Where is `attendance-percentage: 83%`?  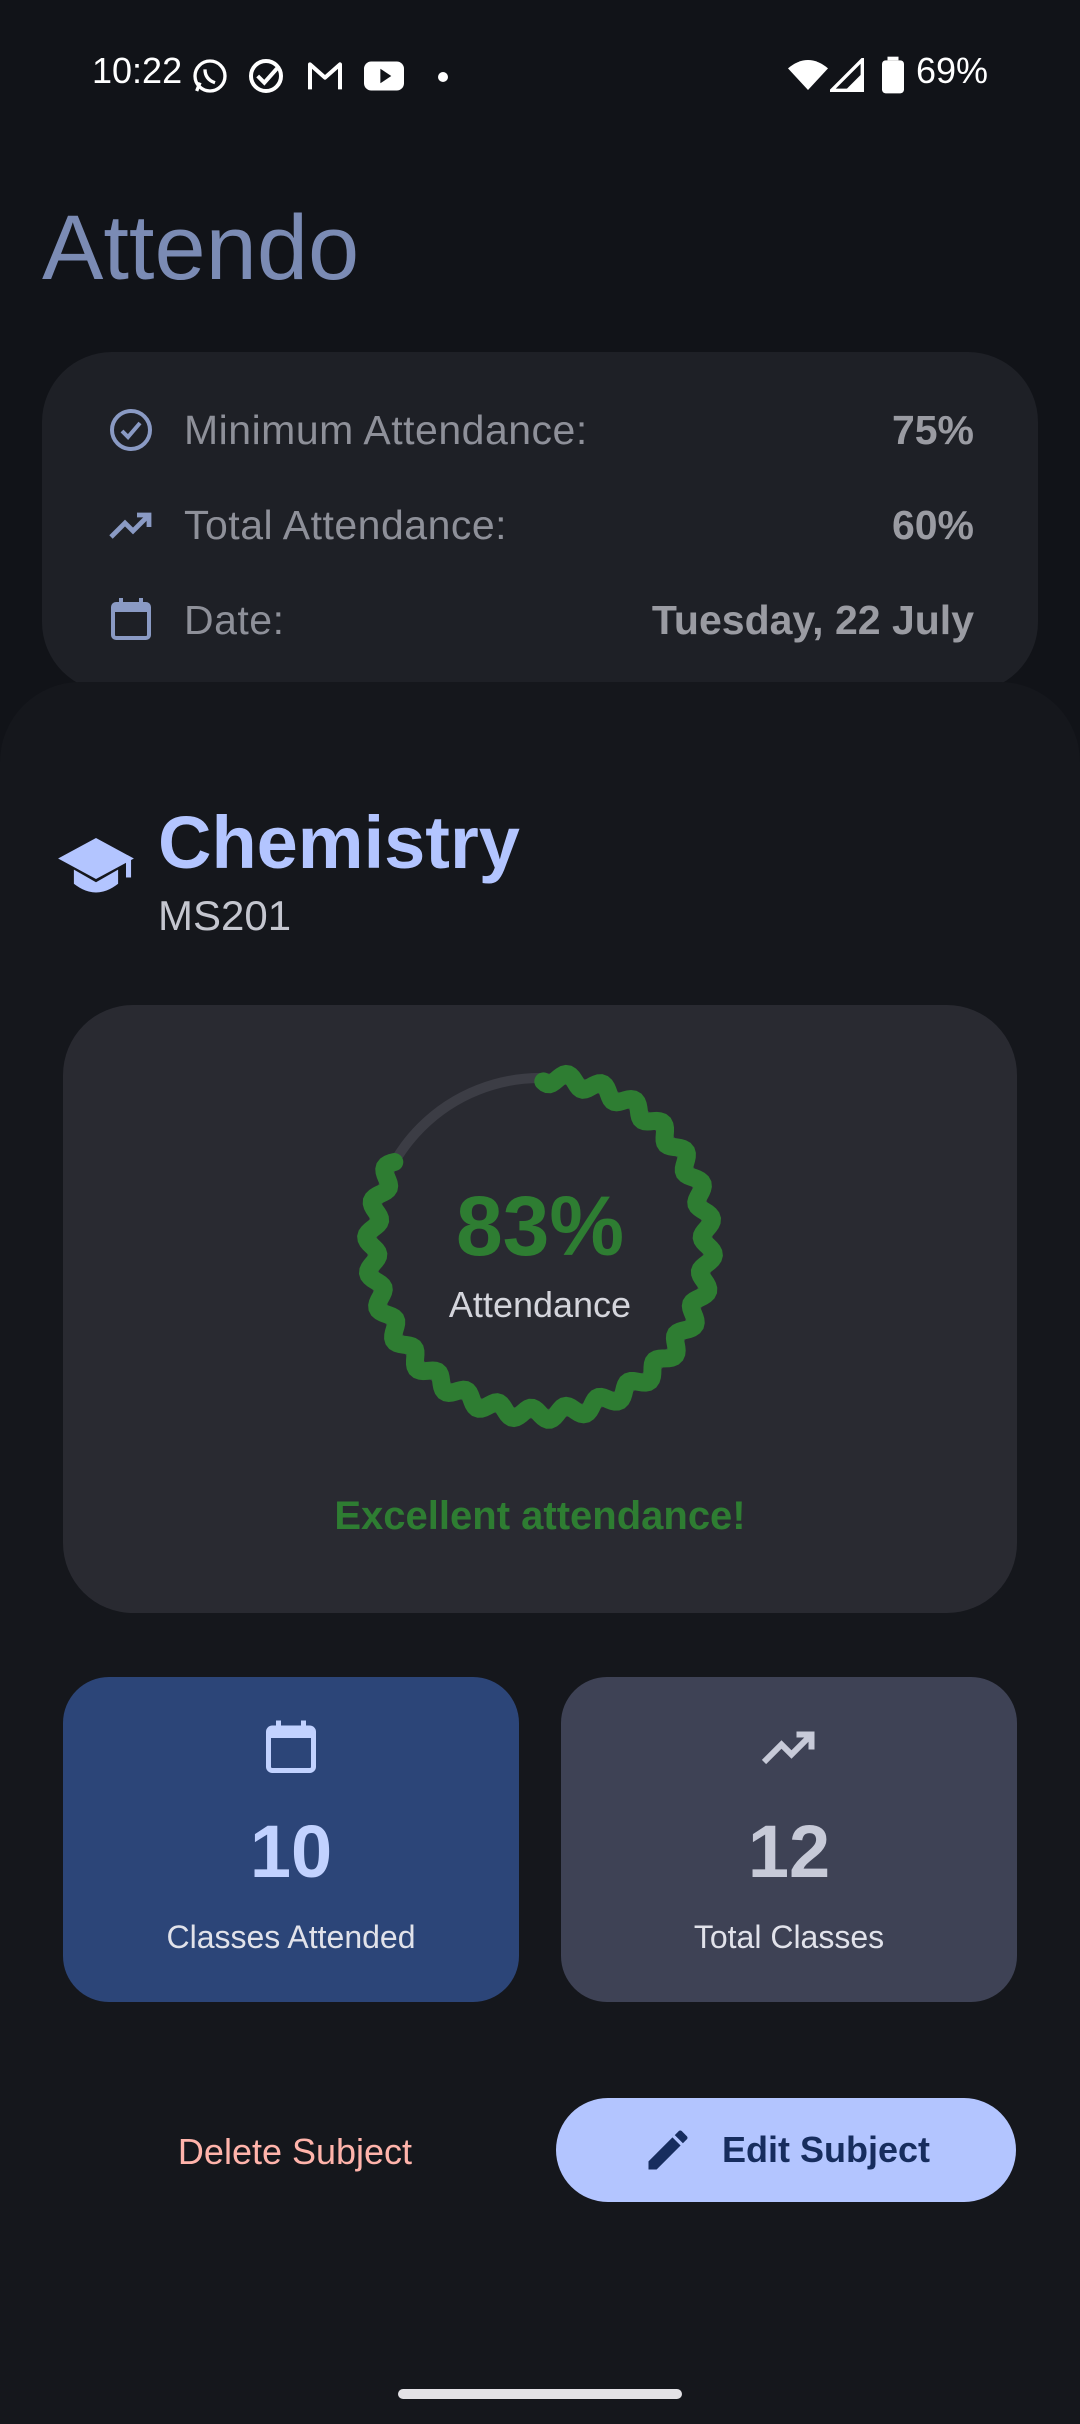
attendance-percentage: 83% is located at coordinates (540, 1226).